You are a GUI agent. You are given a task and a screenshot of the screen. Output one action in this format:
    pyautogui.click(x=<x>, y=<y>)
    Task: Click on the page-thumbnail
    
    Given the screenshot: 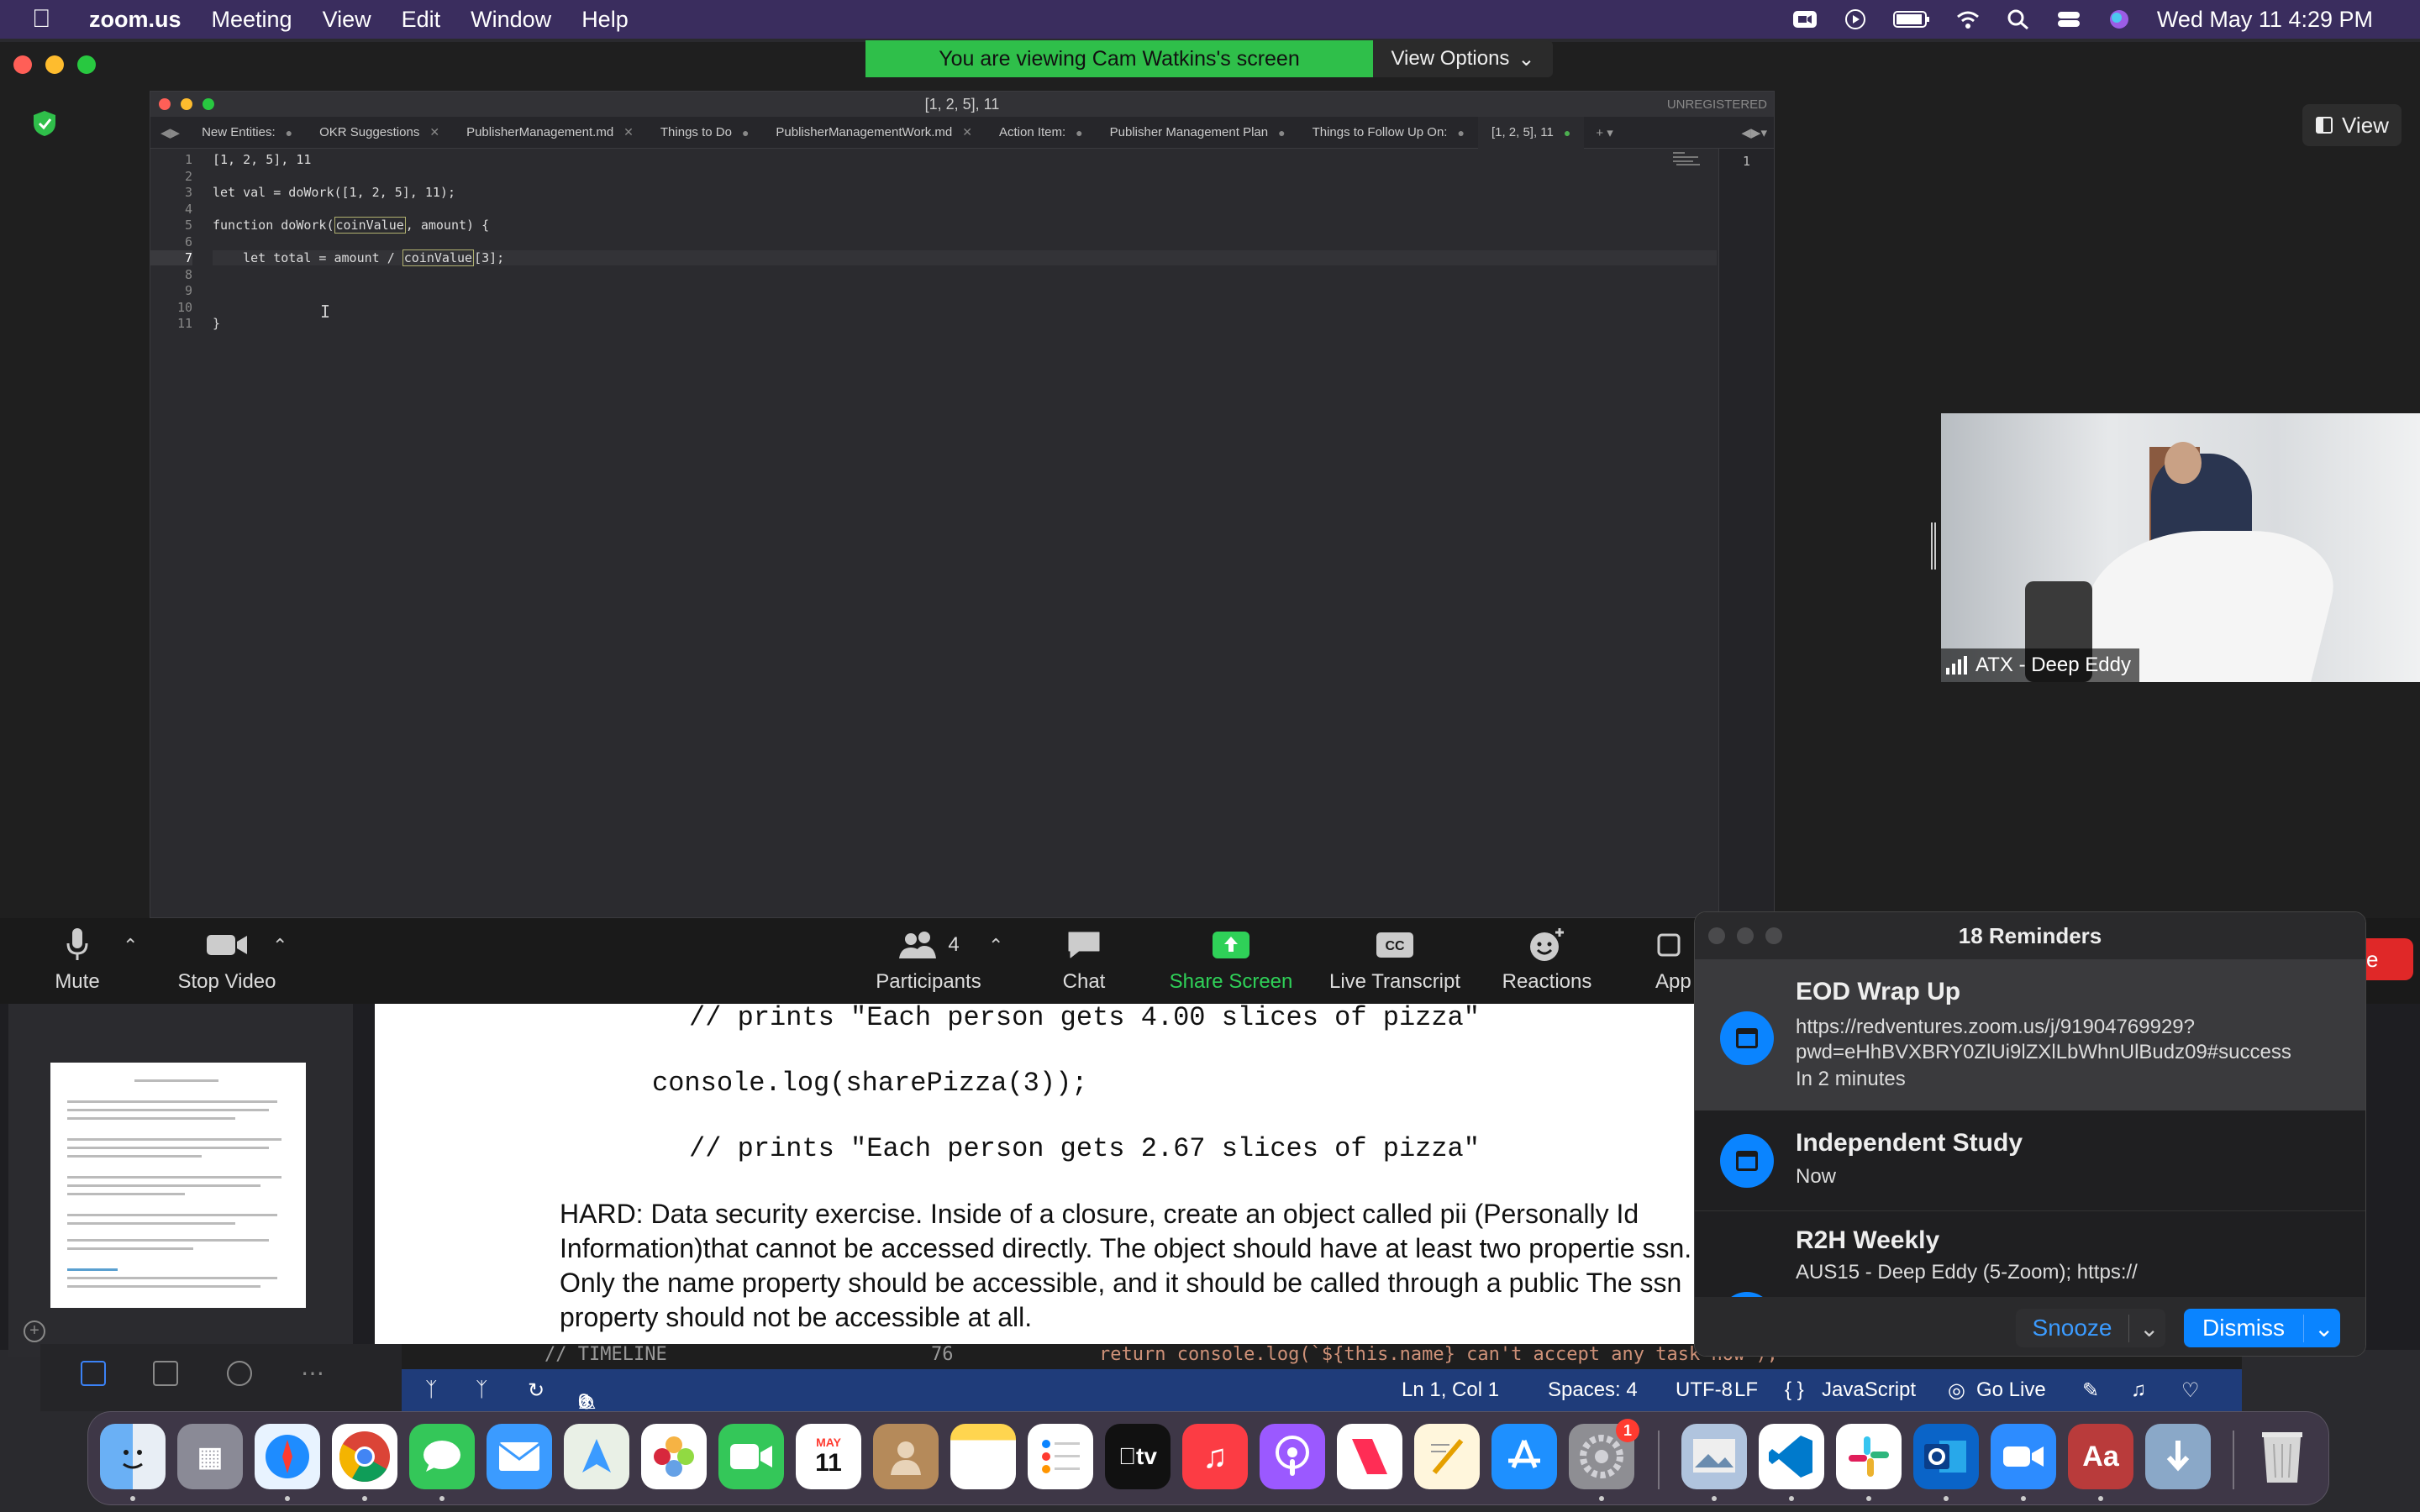 What is the action you would take?
    pyautogui.click(x=178, y=1185)
    